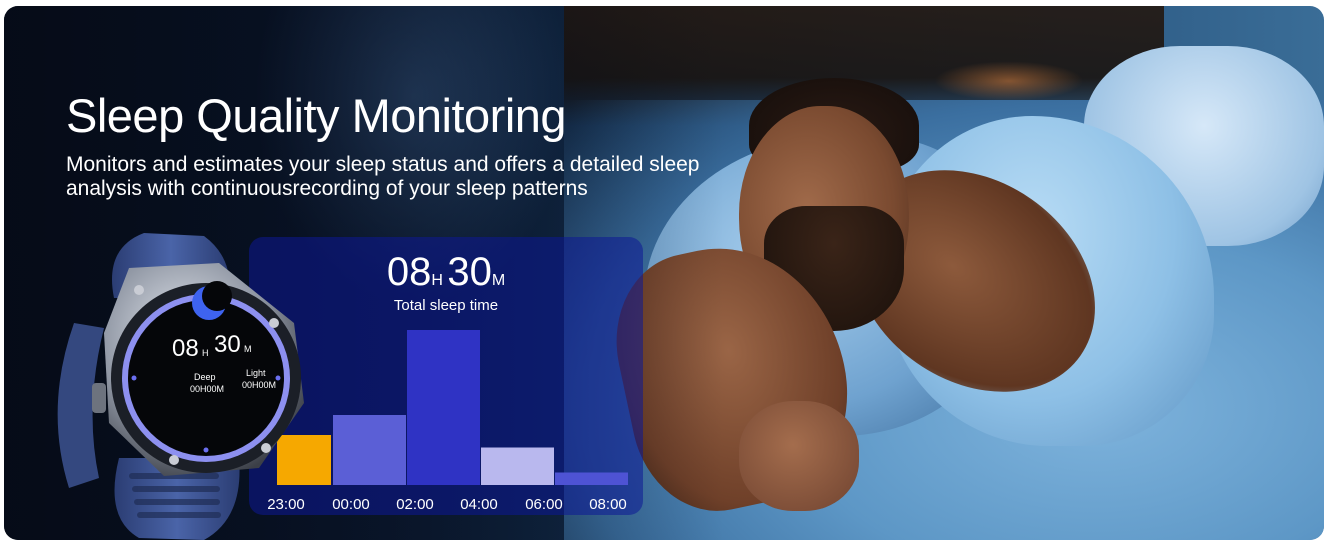 The image size is (1328, 540). Describe the element at coordinates (479, 504) in the screenshot. I see `chart-tick-label: 04:00` at that location.